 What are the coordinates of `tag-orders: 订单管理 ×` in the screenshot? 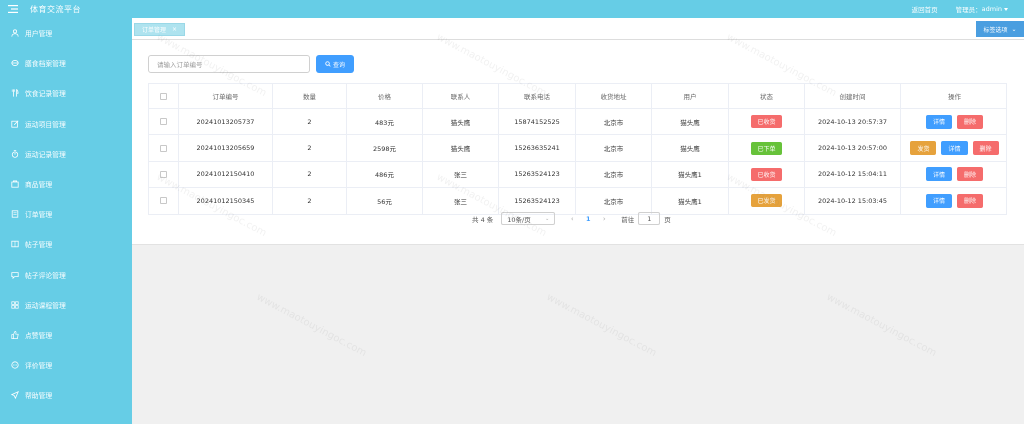 It's located at (160, 29).